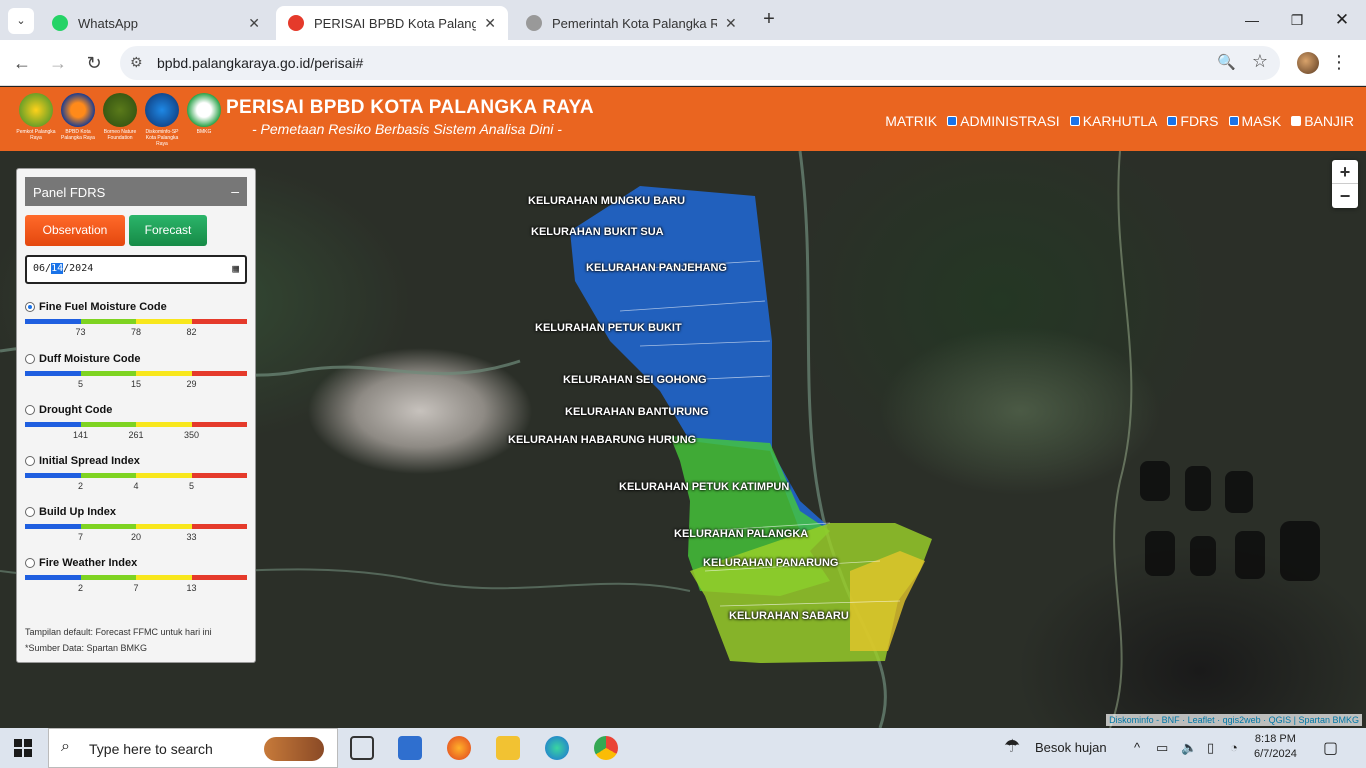 This screenshot has width=1366, height=768. What do you see at coordinates (700, 63) in the screenshot?
I see `address-bar: ⚙ bpbd.palangkaraya.go.id/perisai# 🔍 ☆` at bounding box center [700, 63].